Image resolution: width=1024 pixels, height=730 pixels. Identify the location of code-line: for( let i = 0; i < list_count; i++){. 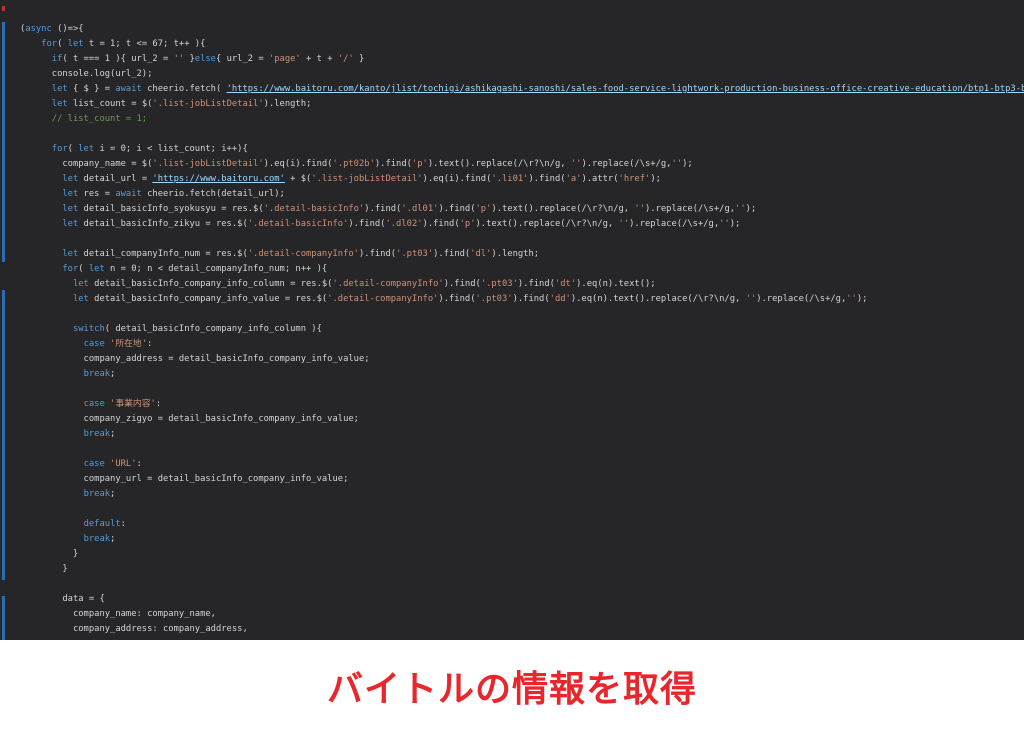
(522, 149).